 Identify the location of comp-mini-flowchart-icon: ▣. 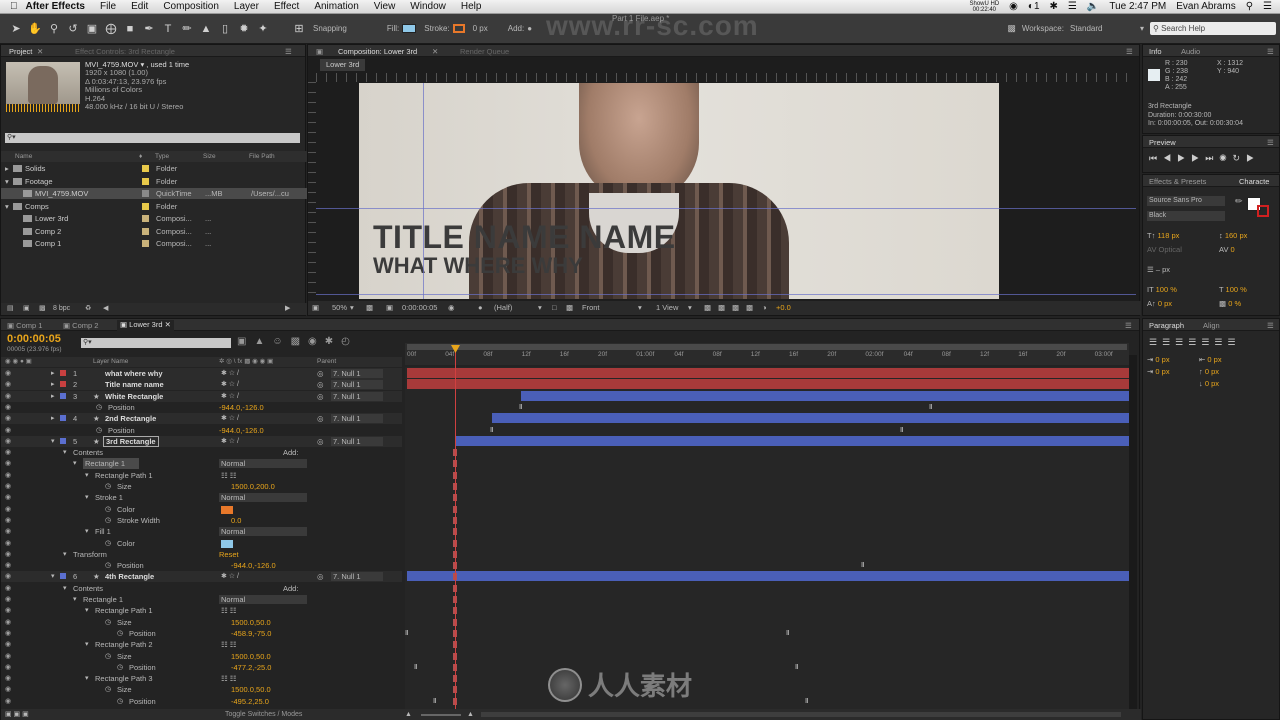
(245, 341).